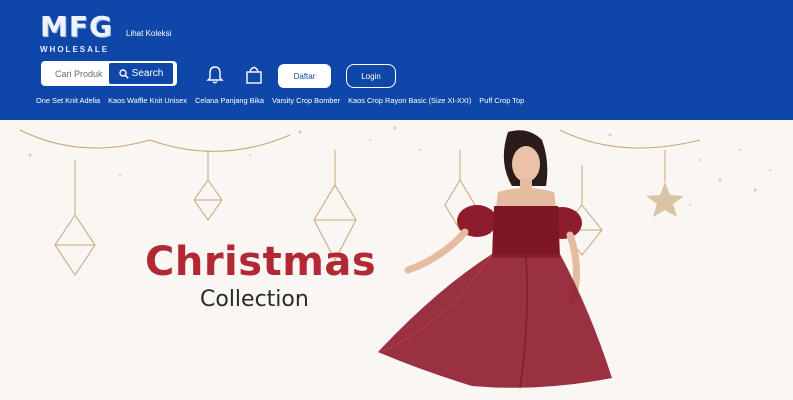 Image resolution: width=793 pixels, height=400 pixels. Describe the element at coordinates (229, 102) in the screenshot. I see `category-link: Celana Panjang Bika` at that location.